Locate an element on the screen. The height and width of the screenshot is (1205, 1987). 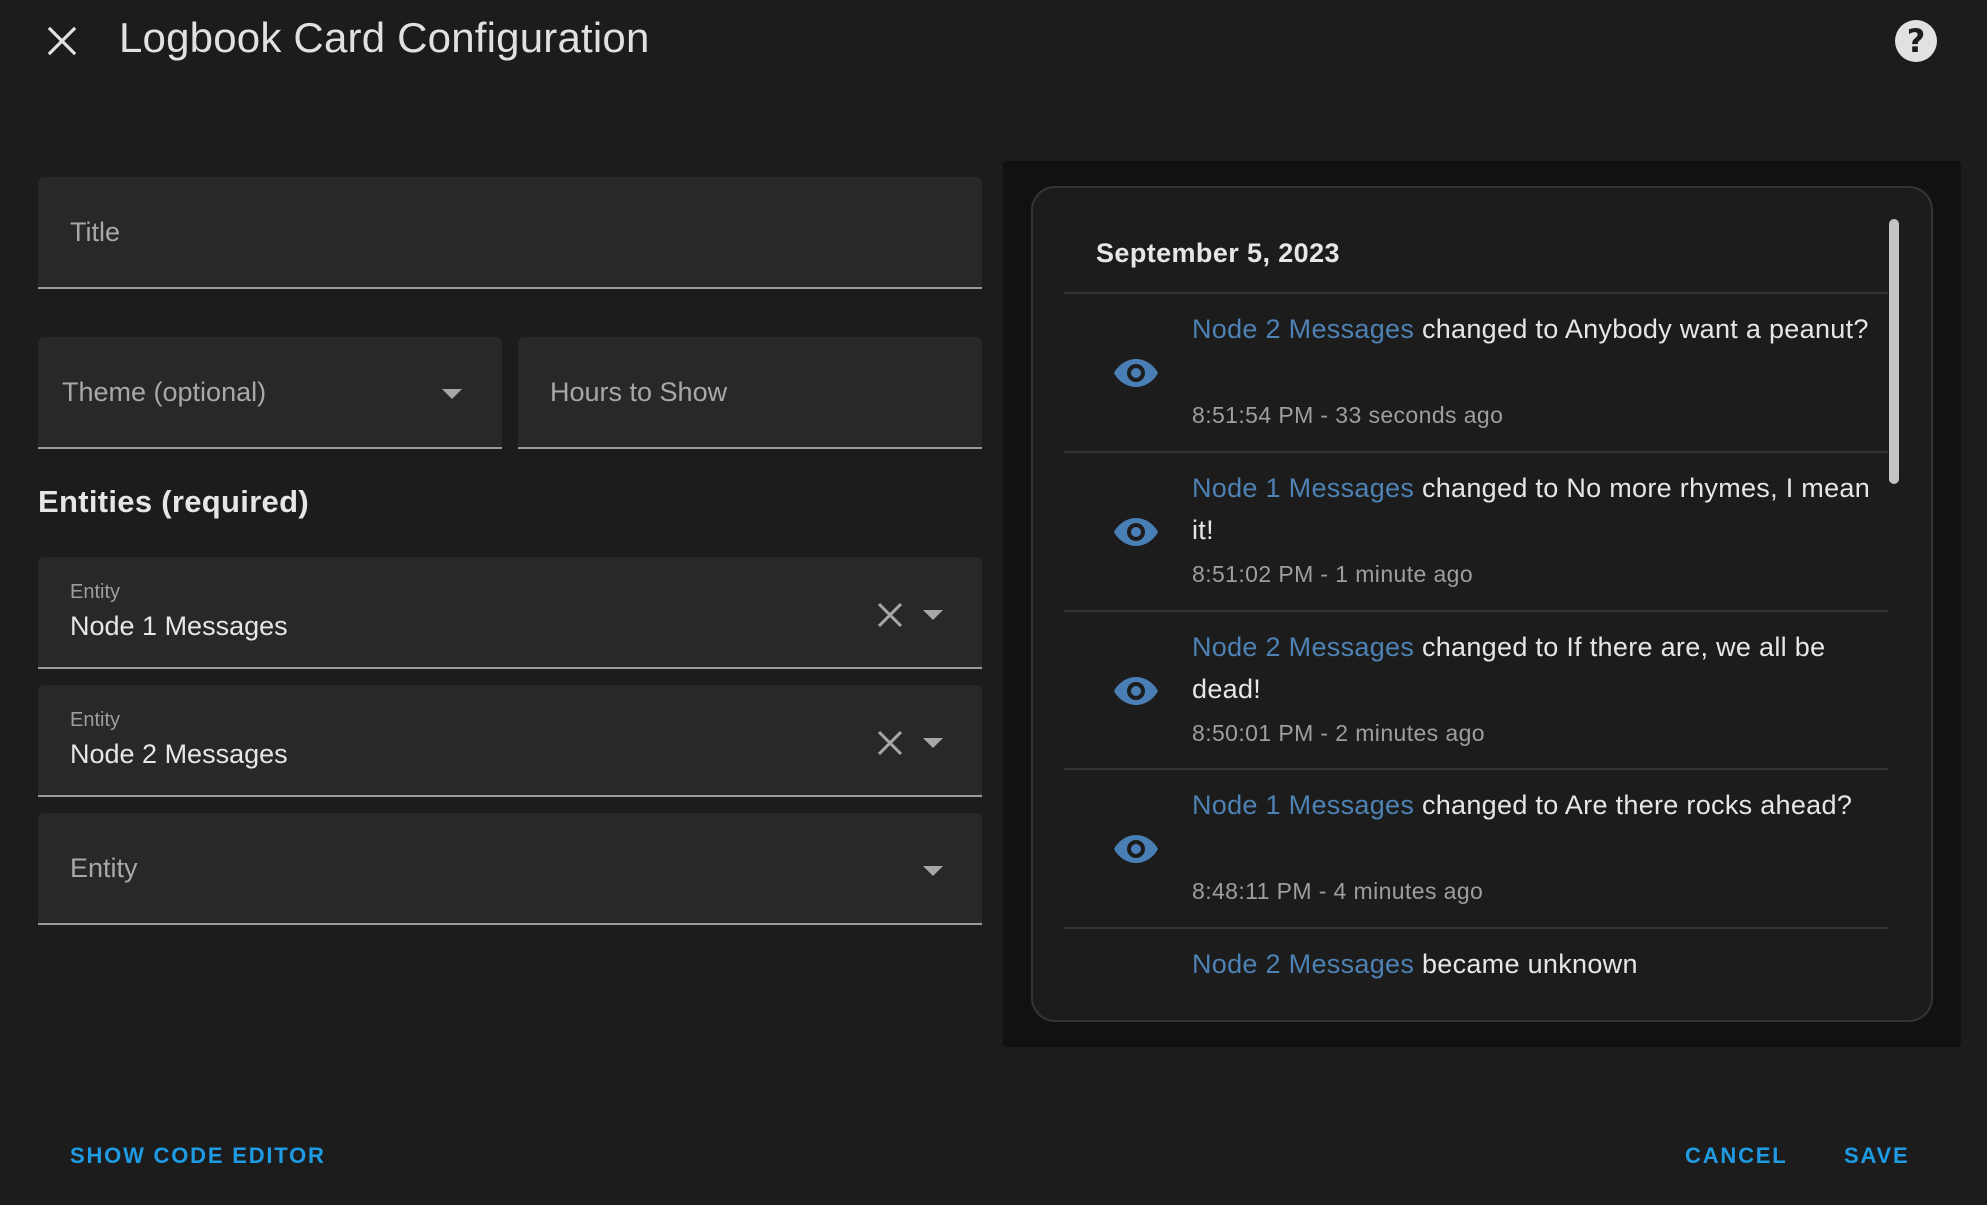
show-code-editor-button: SHOW CODE EDITOR is located at coordinates (198, 1156).